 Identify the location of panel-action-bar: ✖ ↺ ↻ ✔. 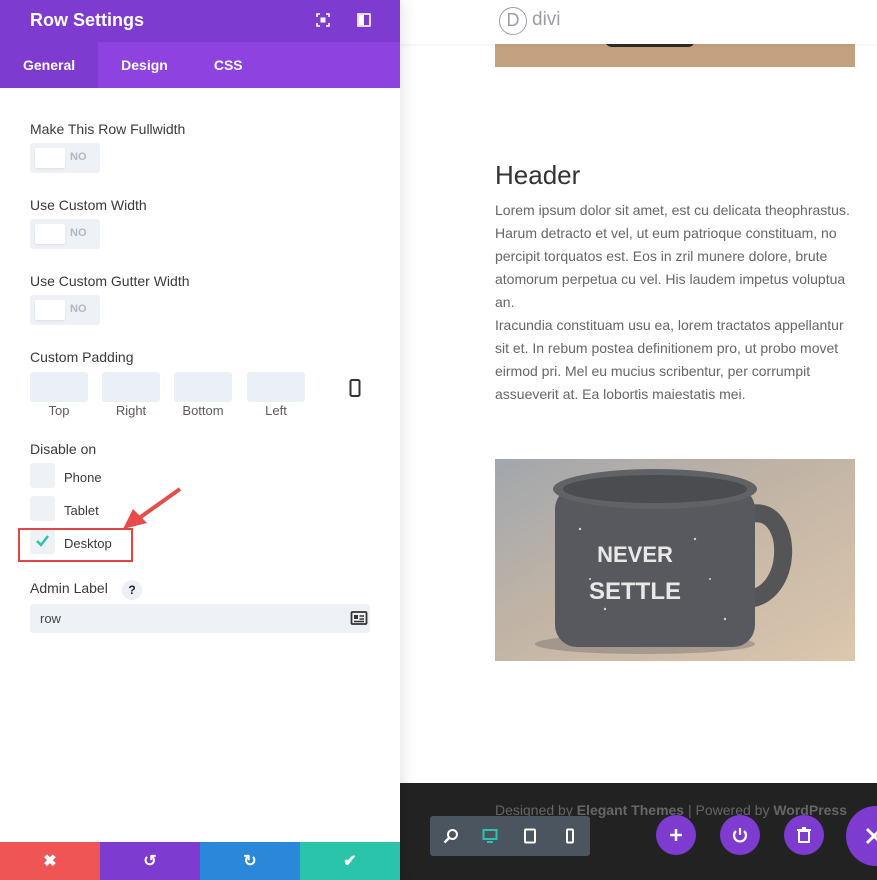
(200, 861).